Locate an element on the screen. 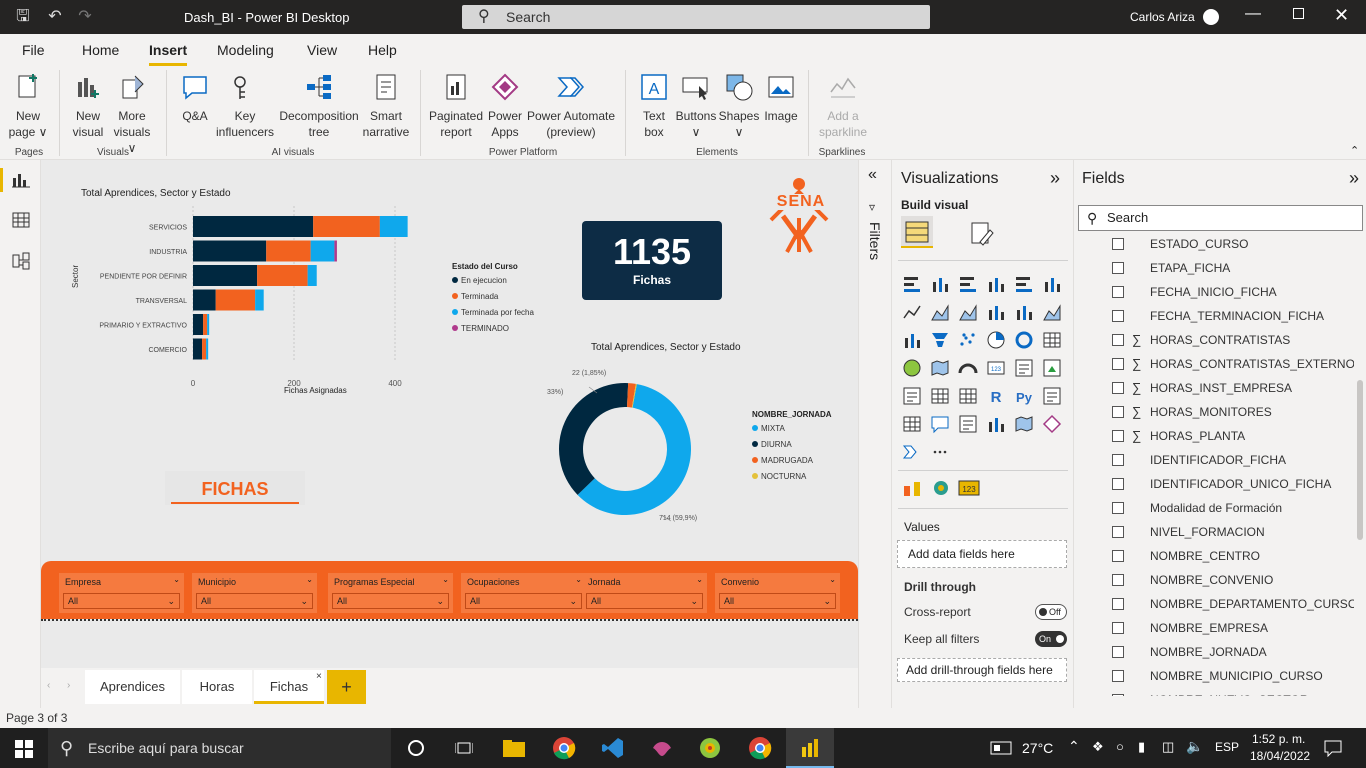 This screenshot has height=768, width=1366. smart-narrative-button: Smart narrative is located at coordinates (386, 106).